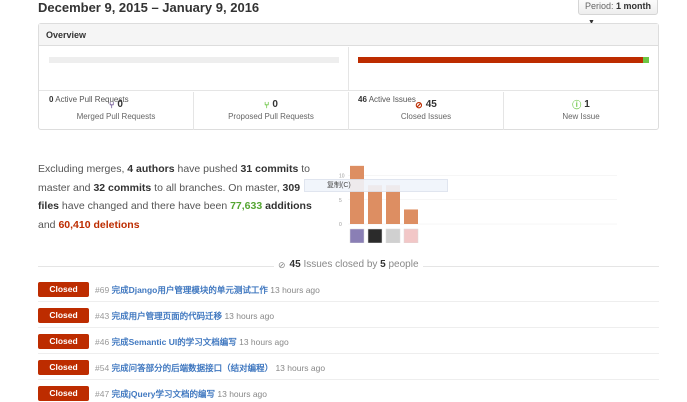 This screenshot has height=402, width=687. Describe the element at coordinates (102, 316) in the screenshot. I see `issue-number: #43` at that location.